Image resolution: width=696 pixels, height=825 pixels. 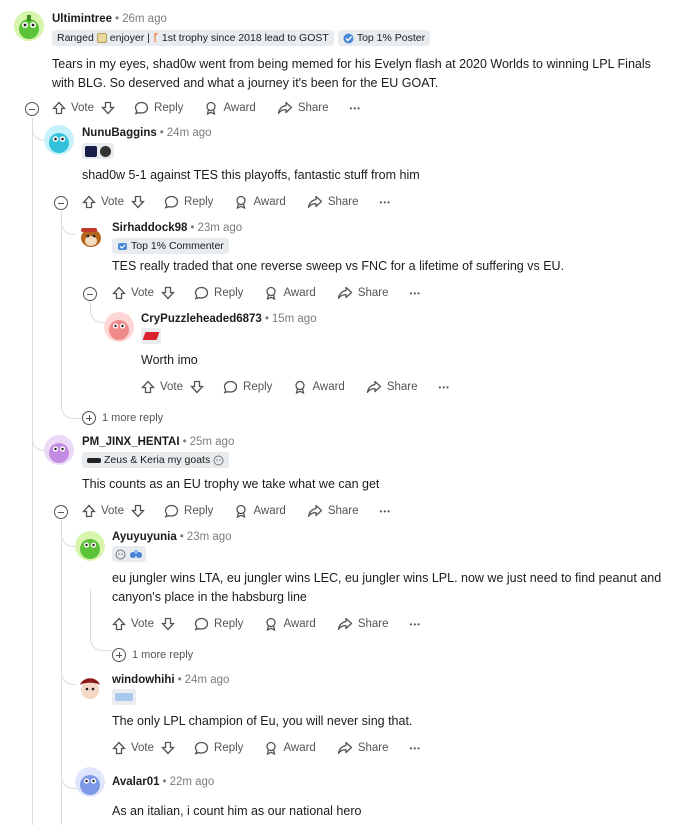 What do you see at coordinates (192, 782) in the screenshot?
I see `timestamp: 22m ago` at bounding box center [192, 782].